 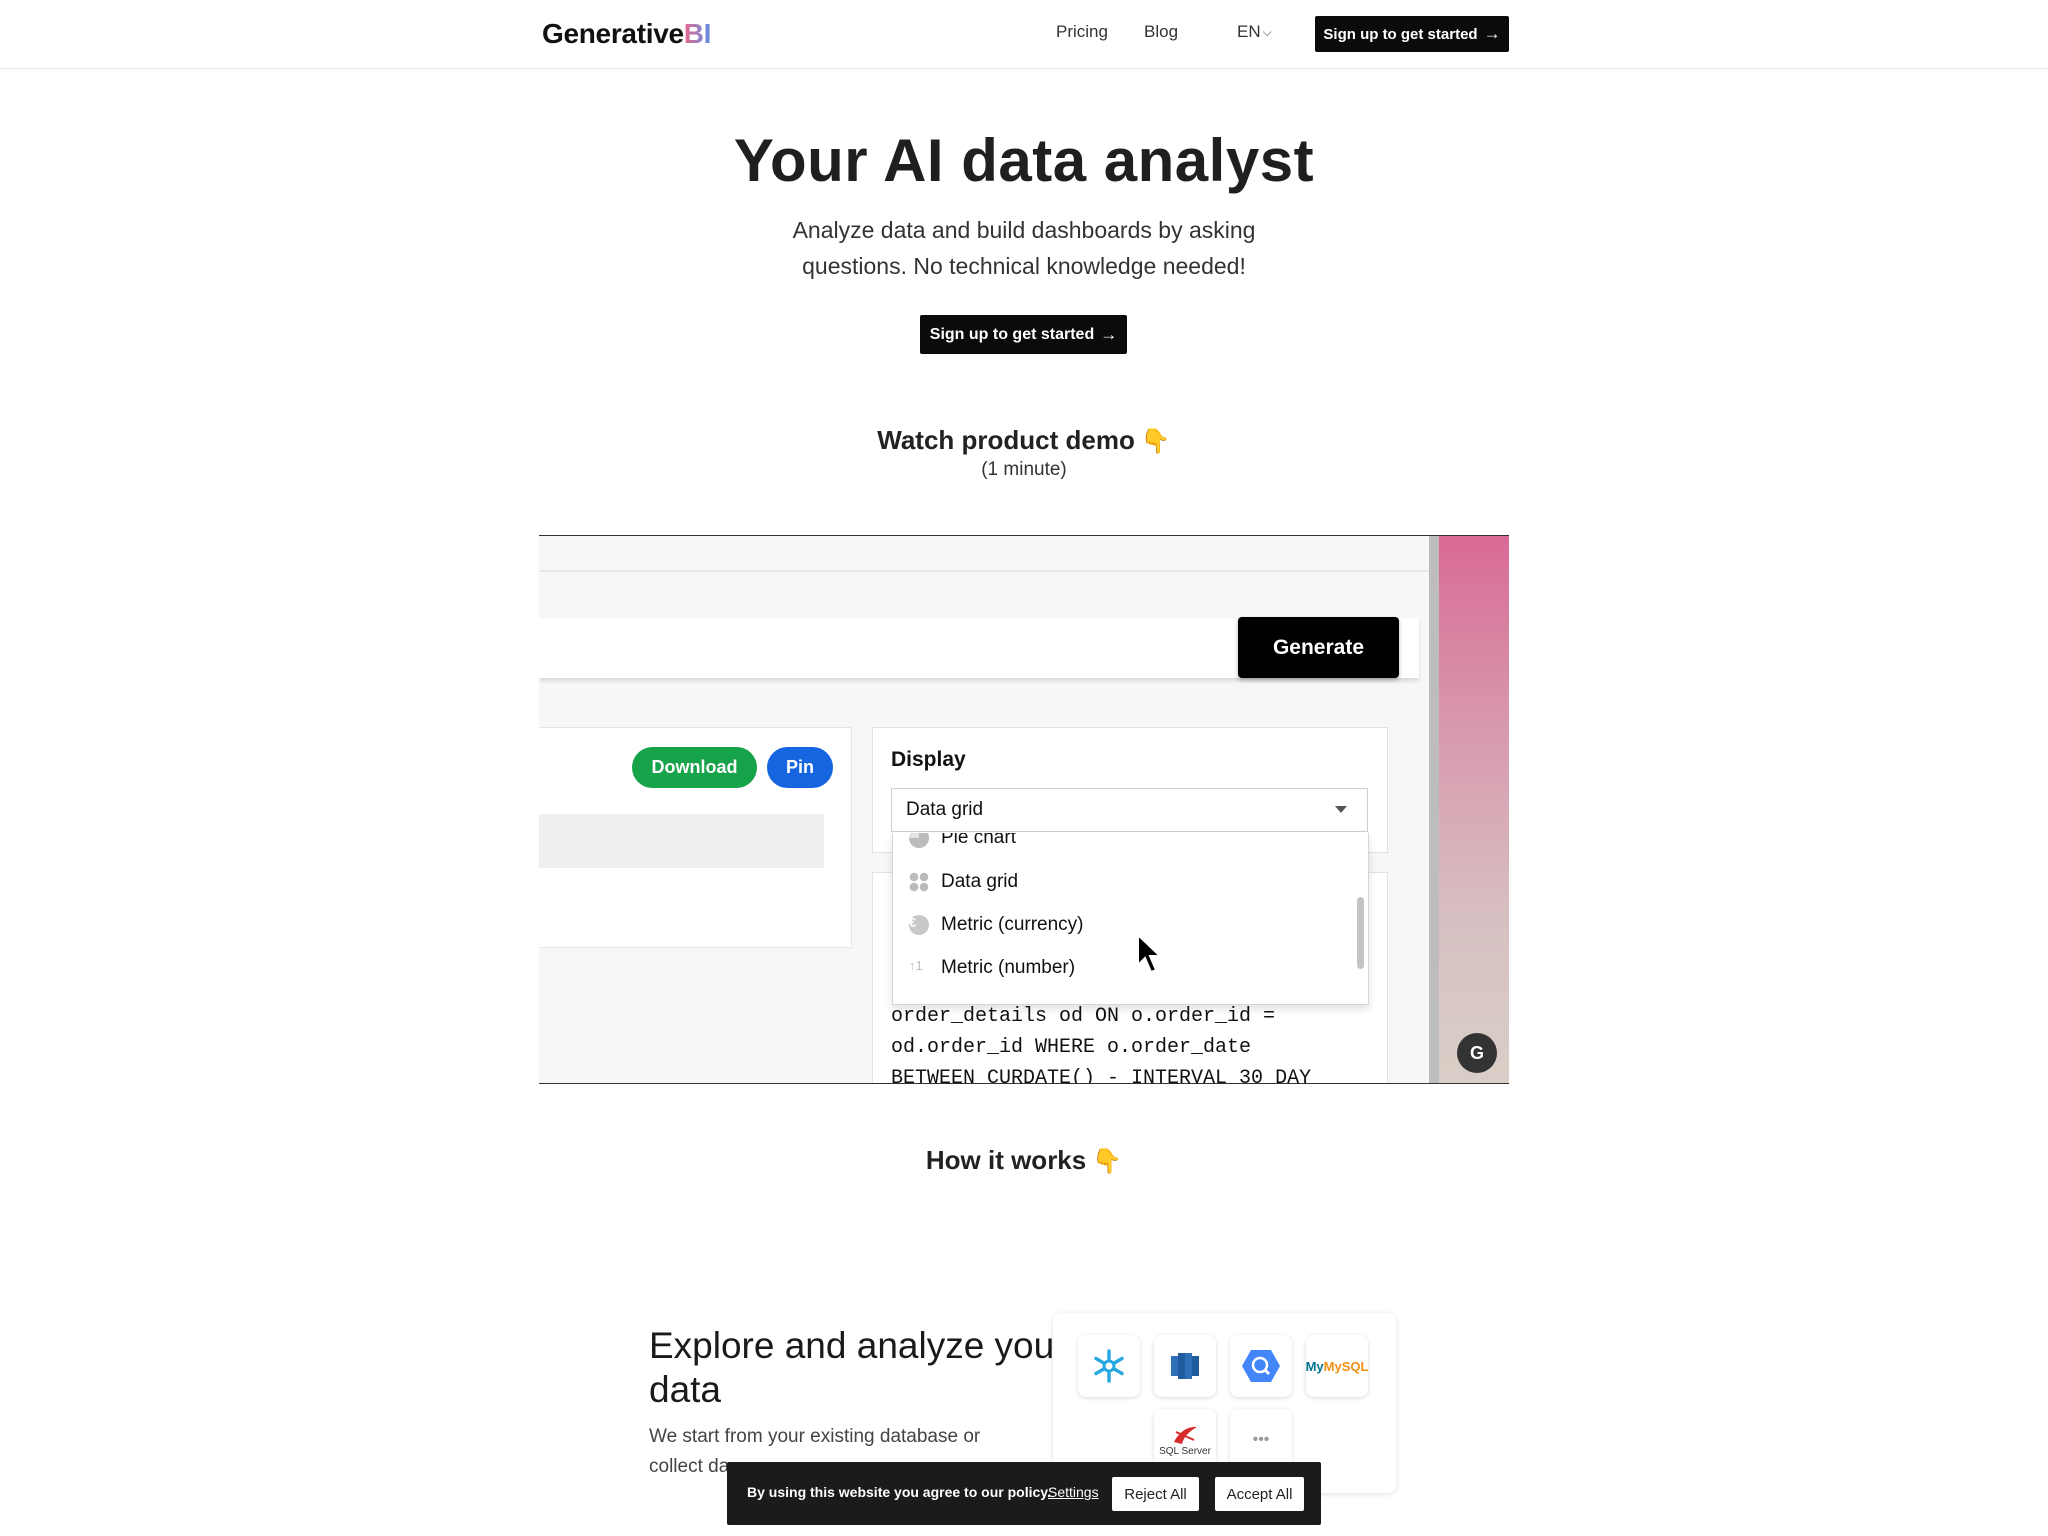 I want to click on mysql-label: MySQL, so click(x=1346, y=1366).